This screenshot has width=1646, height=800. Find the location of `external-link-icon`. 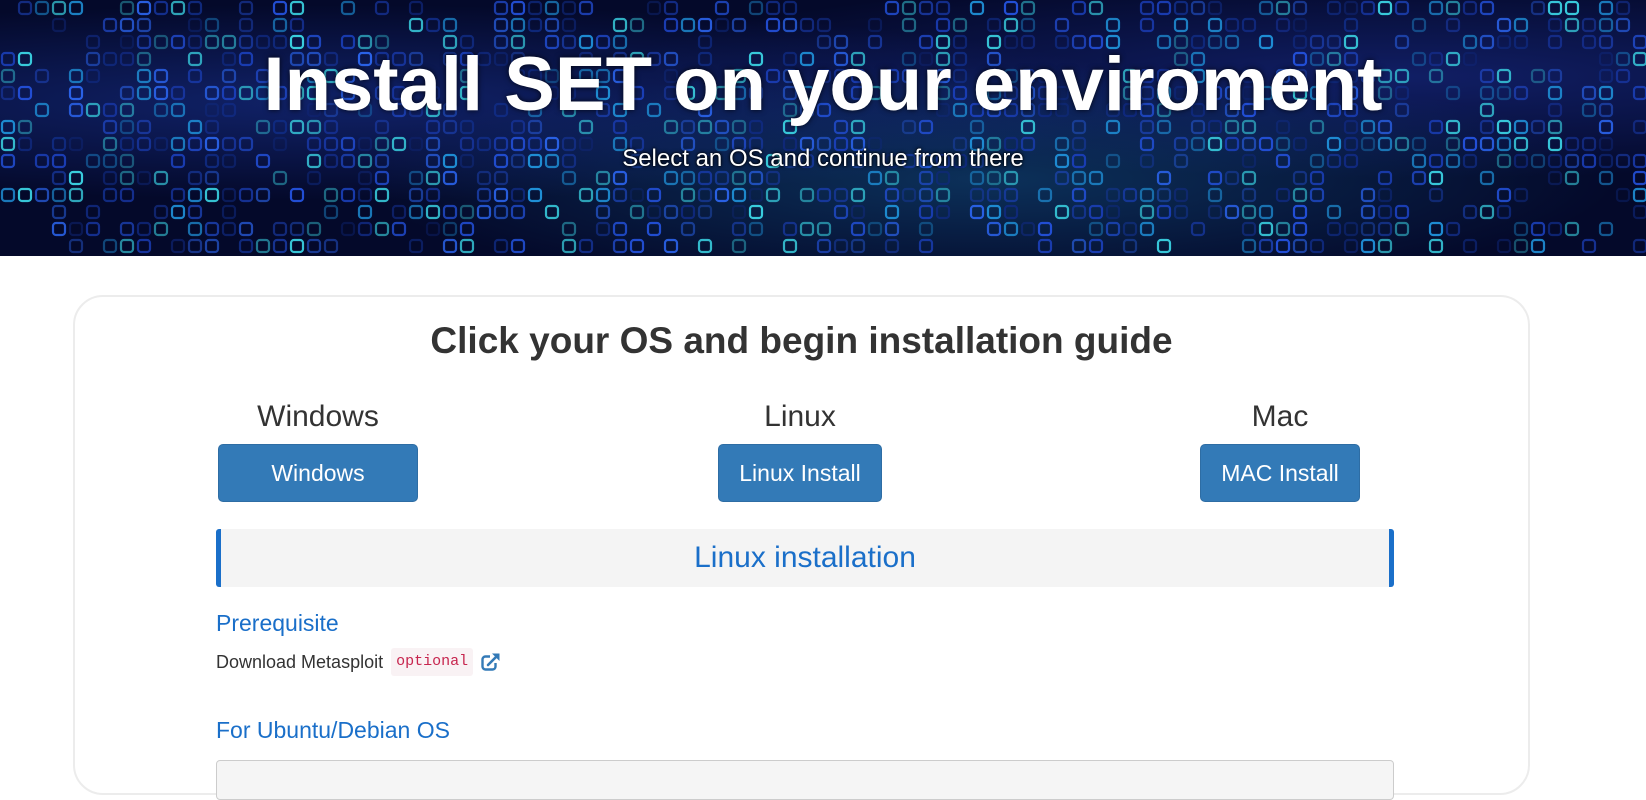

external-link-icon is located at coordinates (491, 662).